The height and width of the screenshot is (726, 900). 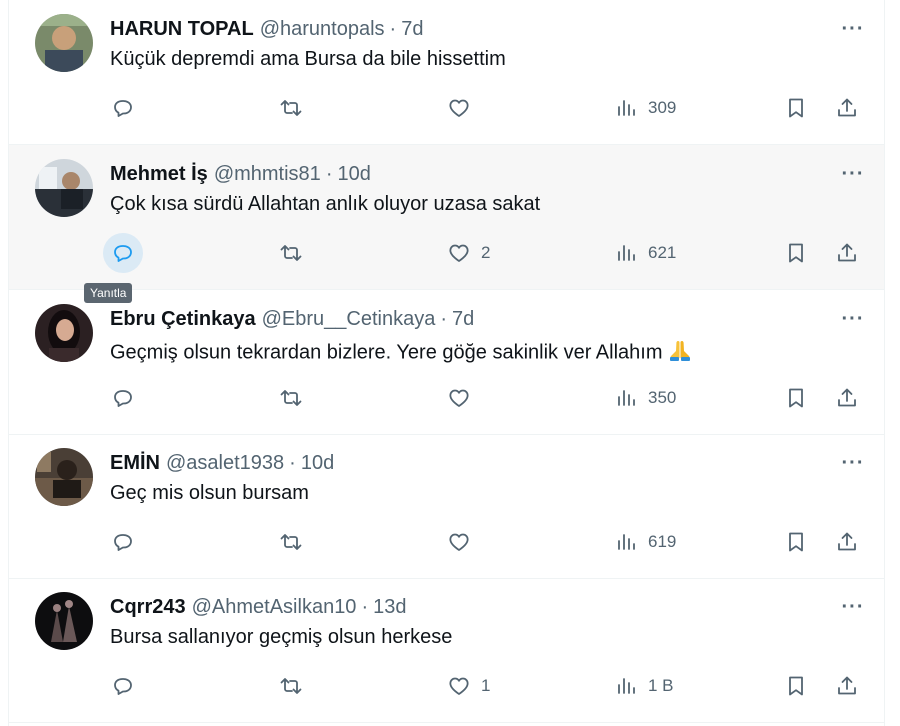 I want to click on author-name: Mehmet İş, so click(x=159, y=174).